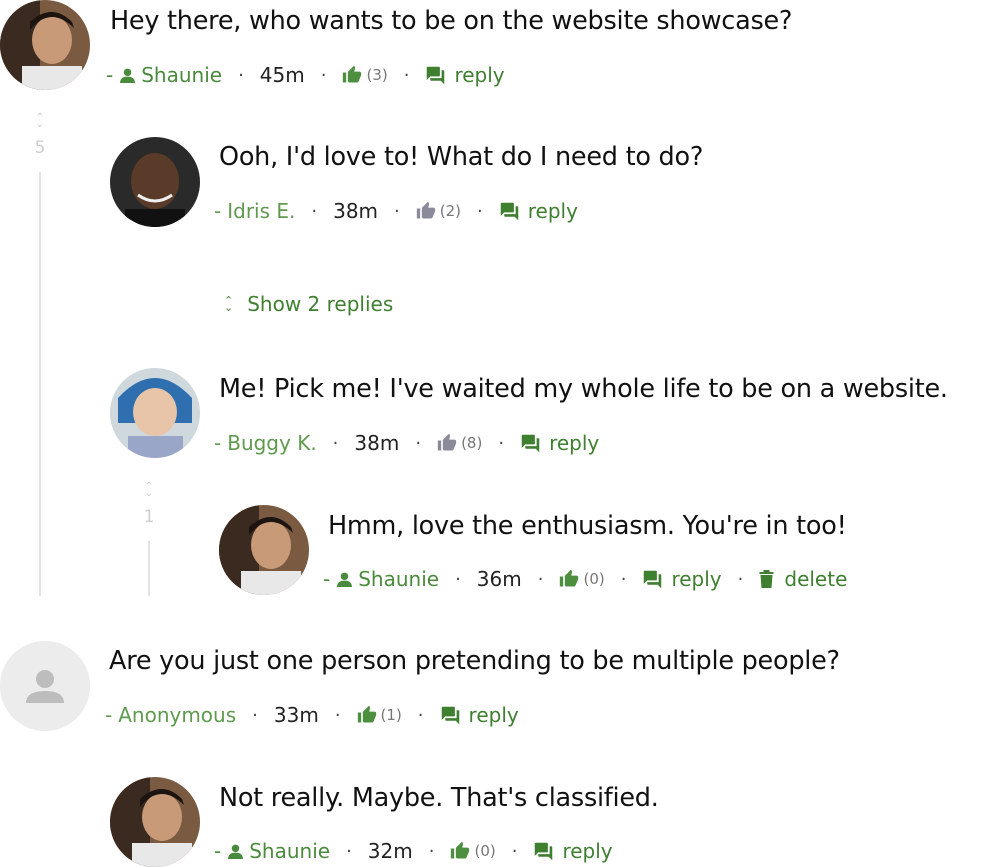 The image size is (990, 867). I want to click on author-name: Buggy K., so click(272, 443).